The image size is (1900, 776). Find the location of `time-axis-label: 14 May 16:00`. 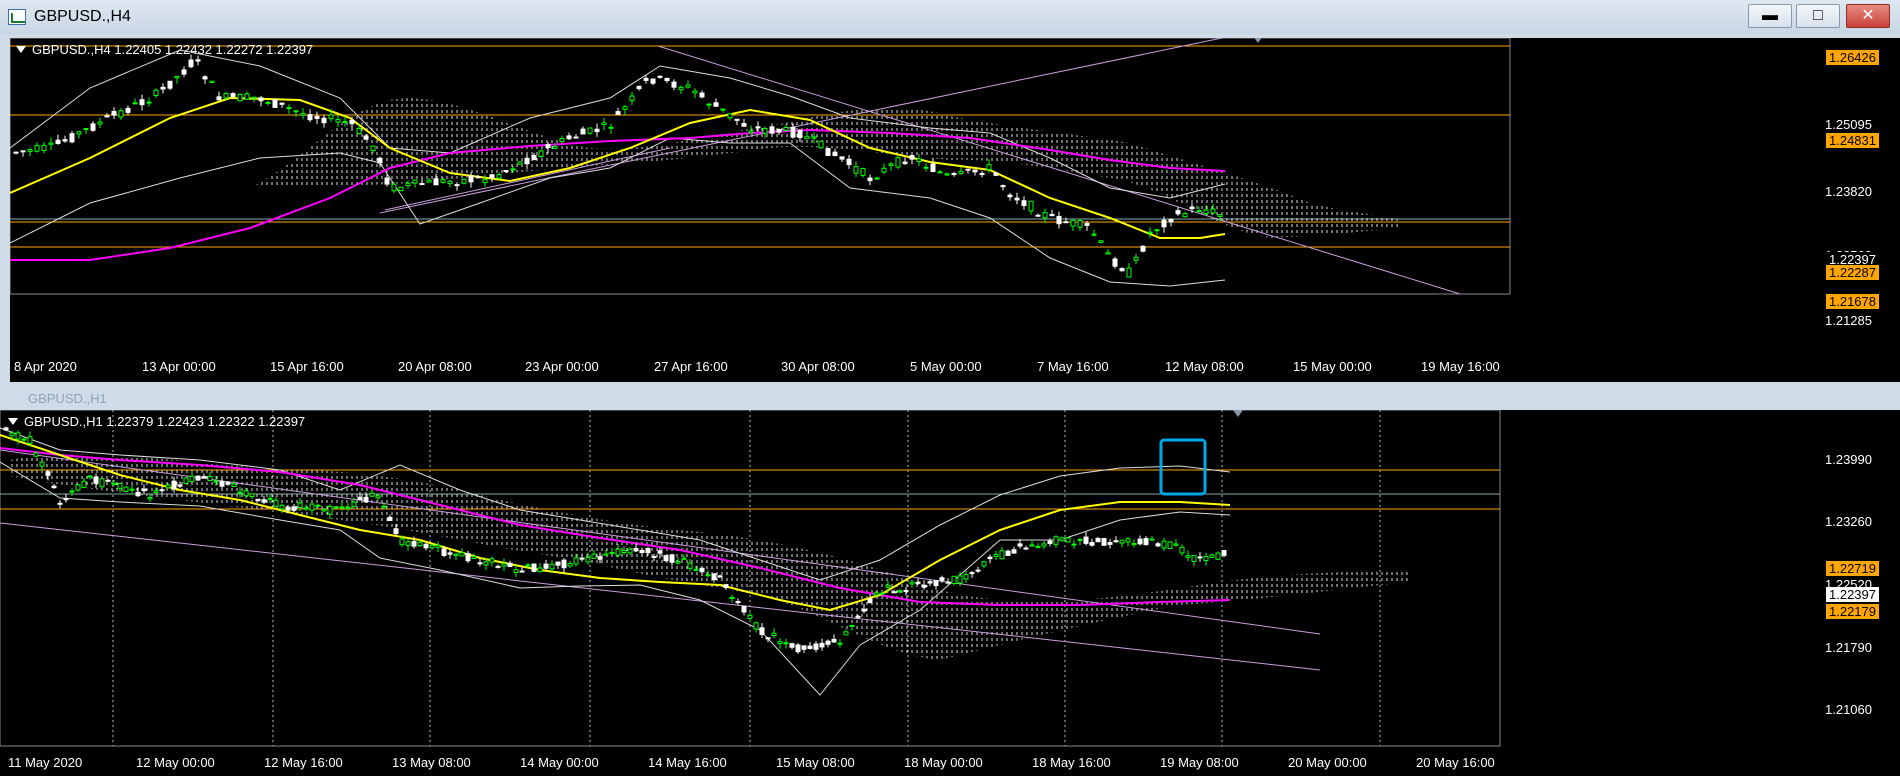

time-axis-label: 14 May 16:00 is located at coordinates (687, 762).